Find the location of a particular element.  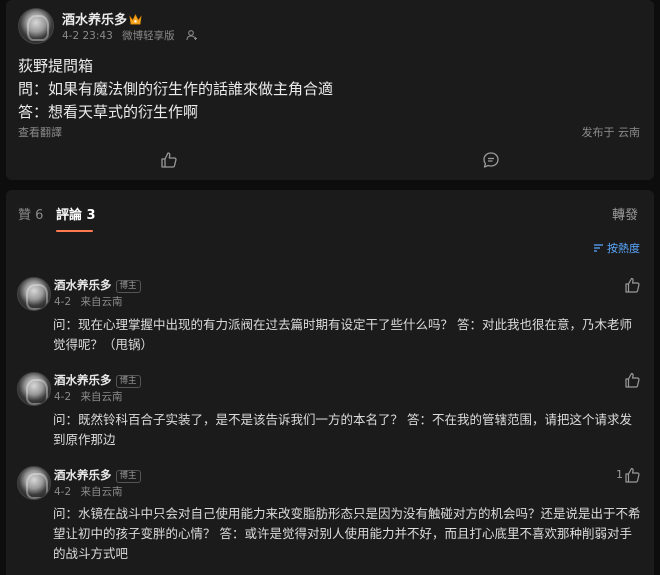

follow-user-icon is located at coordinates (192, 35).